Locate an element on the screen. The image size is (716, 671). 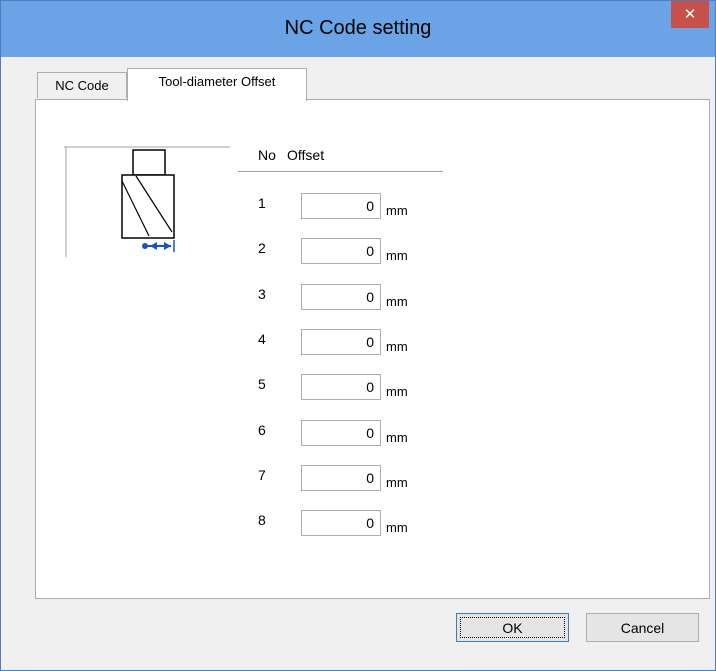
header-divider is located at coordinates (340, 171).